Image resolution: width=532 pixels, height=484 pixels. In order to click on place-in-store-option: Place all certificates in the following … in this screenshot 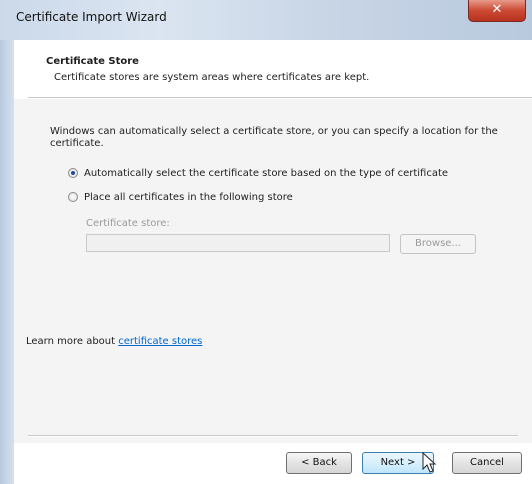, I will do `click(180, 197)`.